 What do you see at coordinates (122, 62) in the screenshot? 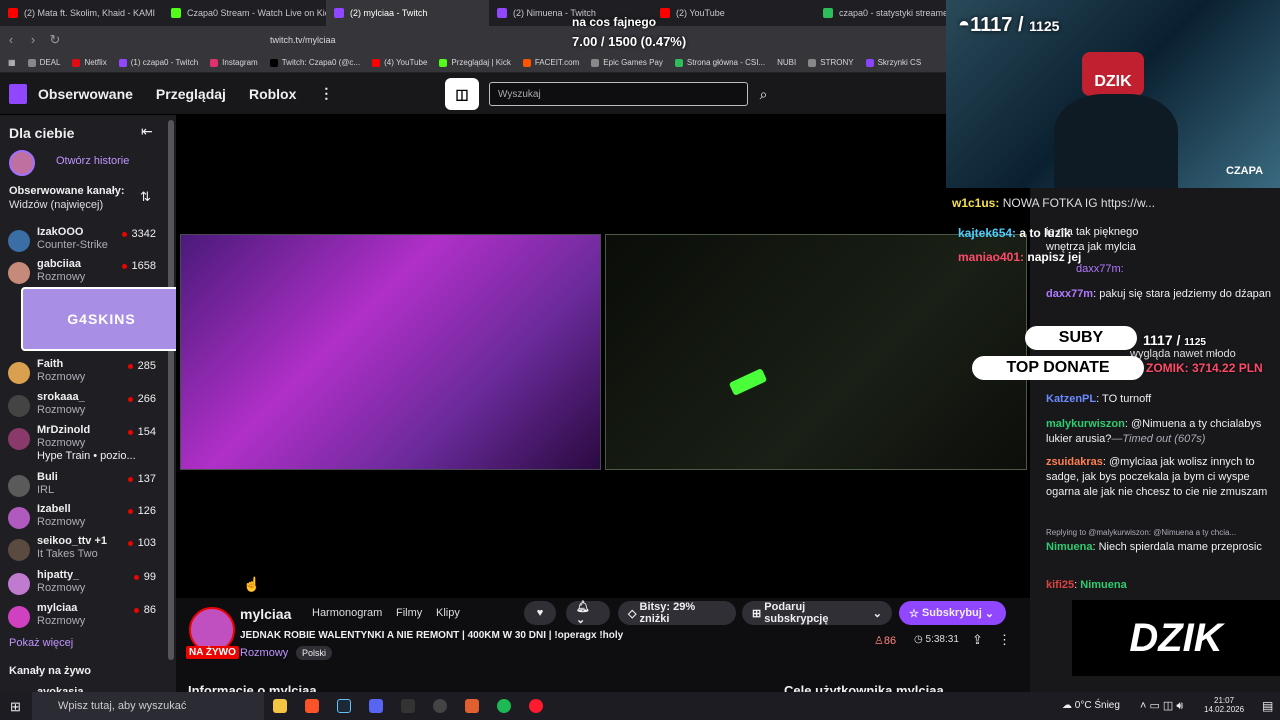
I see `twitch-icon` at bounding box center [122, 62].